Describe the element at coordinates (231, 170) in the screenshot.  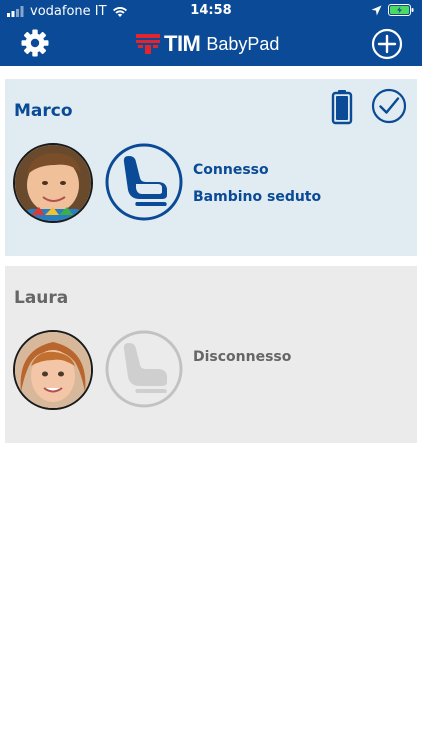
I see `connection-status: Connesso` at that location.